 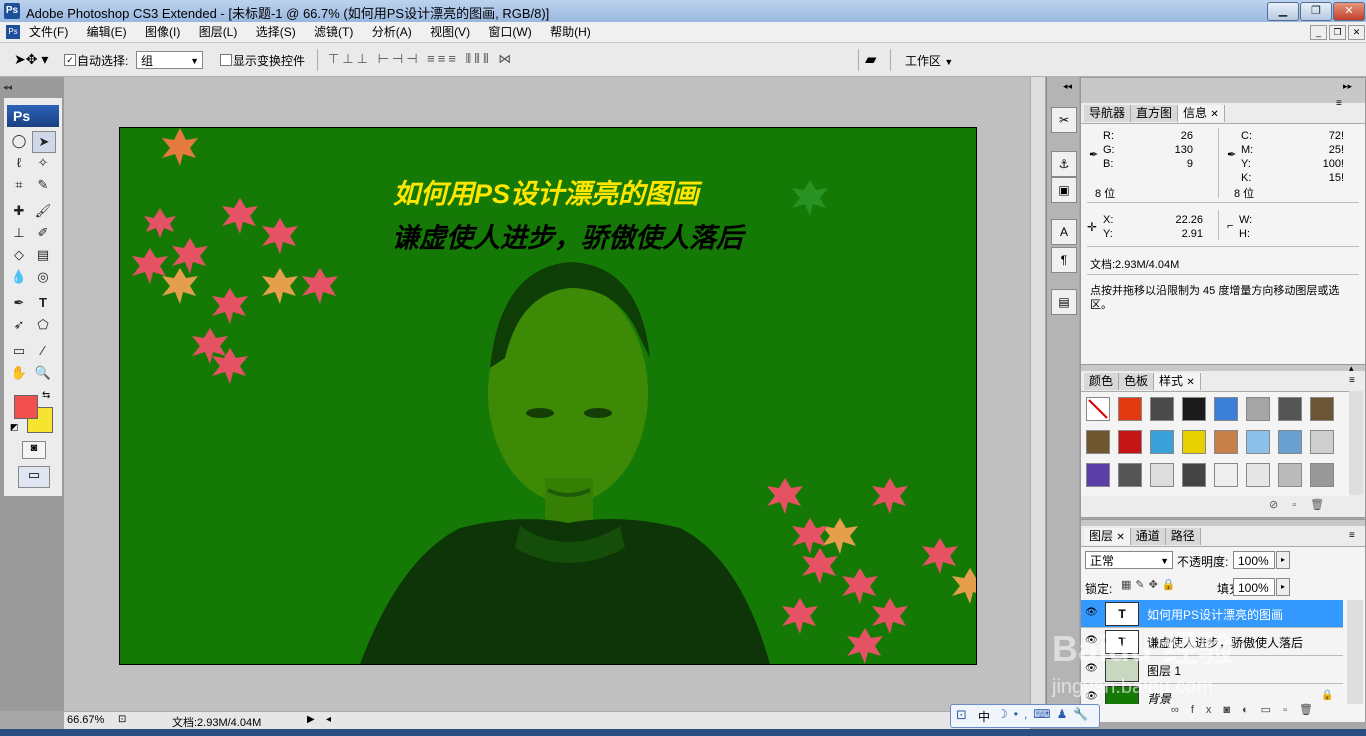 What do you see at coordinates (1150, 584) in the screenshot?
I see `lock-icons: ▦✎✥🔒` at bounding box center [1150, 584].